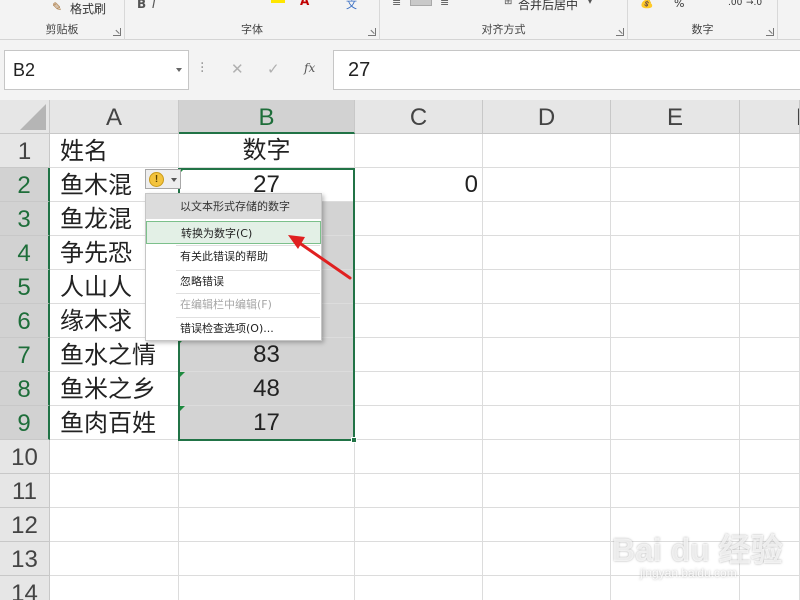 This screenshot has width=800, height=600. Describe the element at coordinates (547, 423) in the screenshot. I see `cell-d9` at that location.